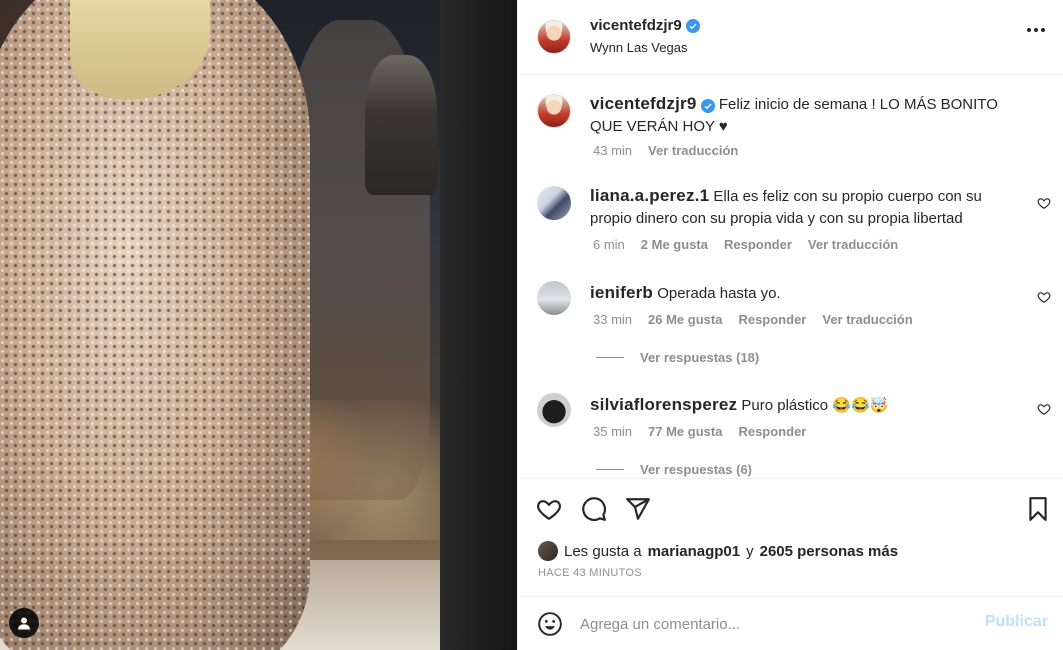 The height and width of the screenshot is (650, 1063). I want to click on comment-text: Operada hasta yo., so click(719, 293).